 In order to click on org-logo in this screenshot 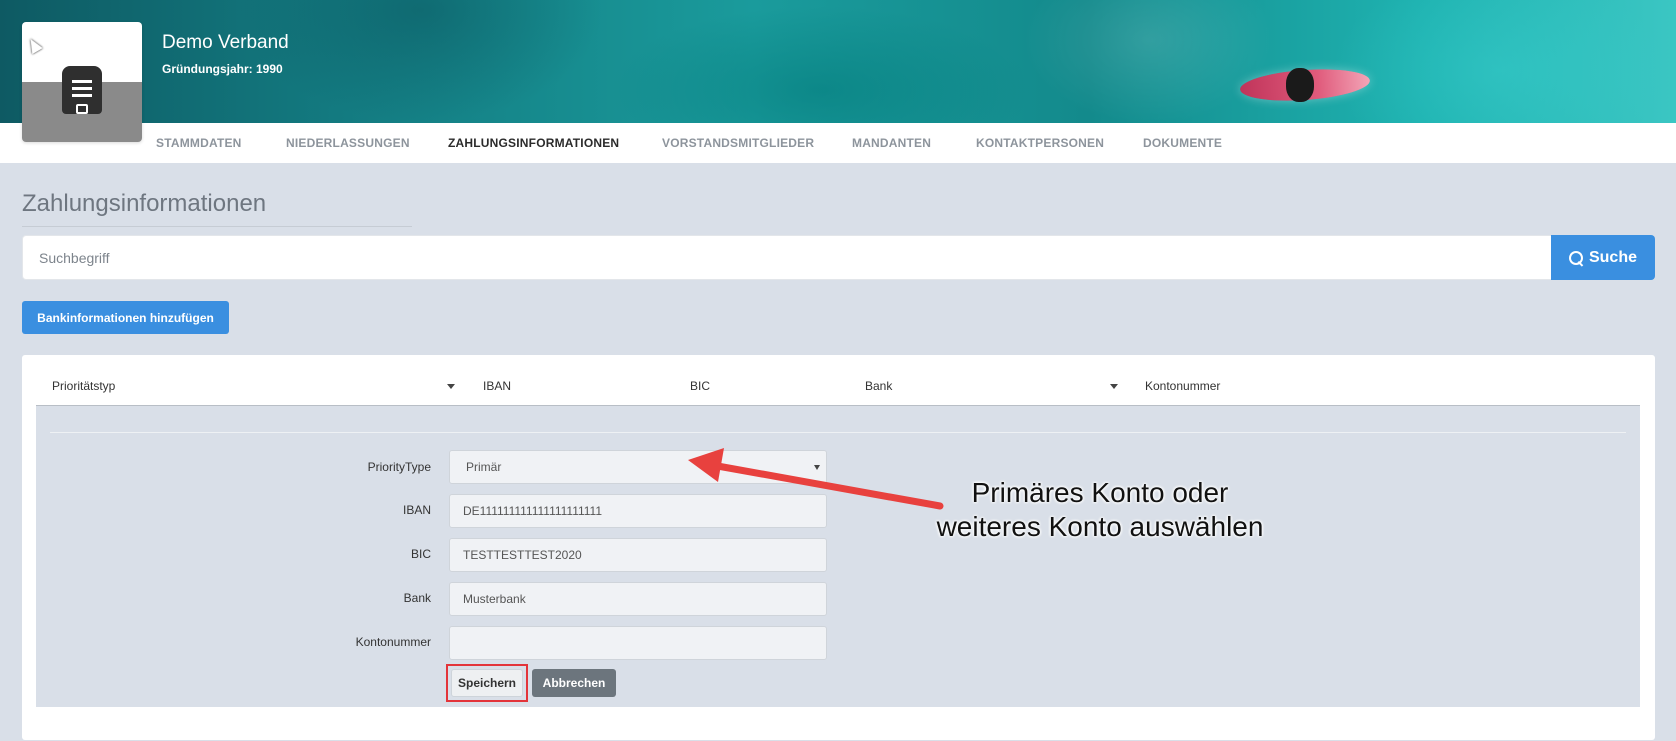, I will do `click(82, 82)`.